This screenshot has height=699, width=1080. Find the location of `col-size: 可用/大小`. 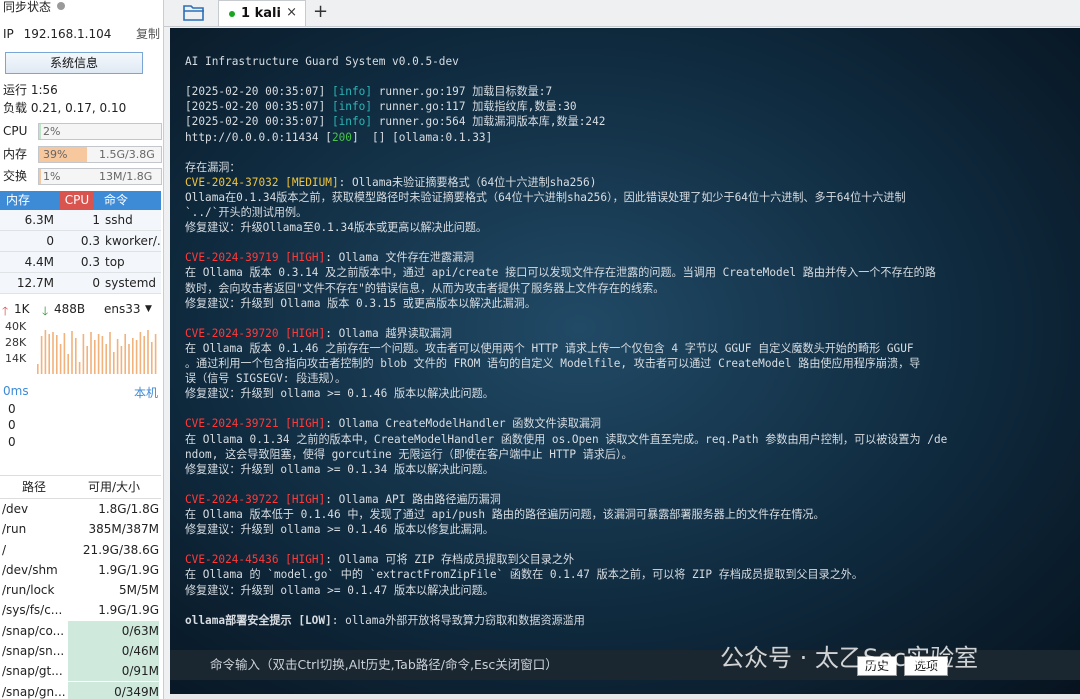

col-size: 可用/大小 is located at coordinates (114, 487).